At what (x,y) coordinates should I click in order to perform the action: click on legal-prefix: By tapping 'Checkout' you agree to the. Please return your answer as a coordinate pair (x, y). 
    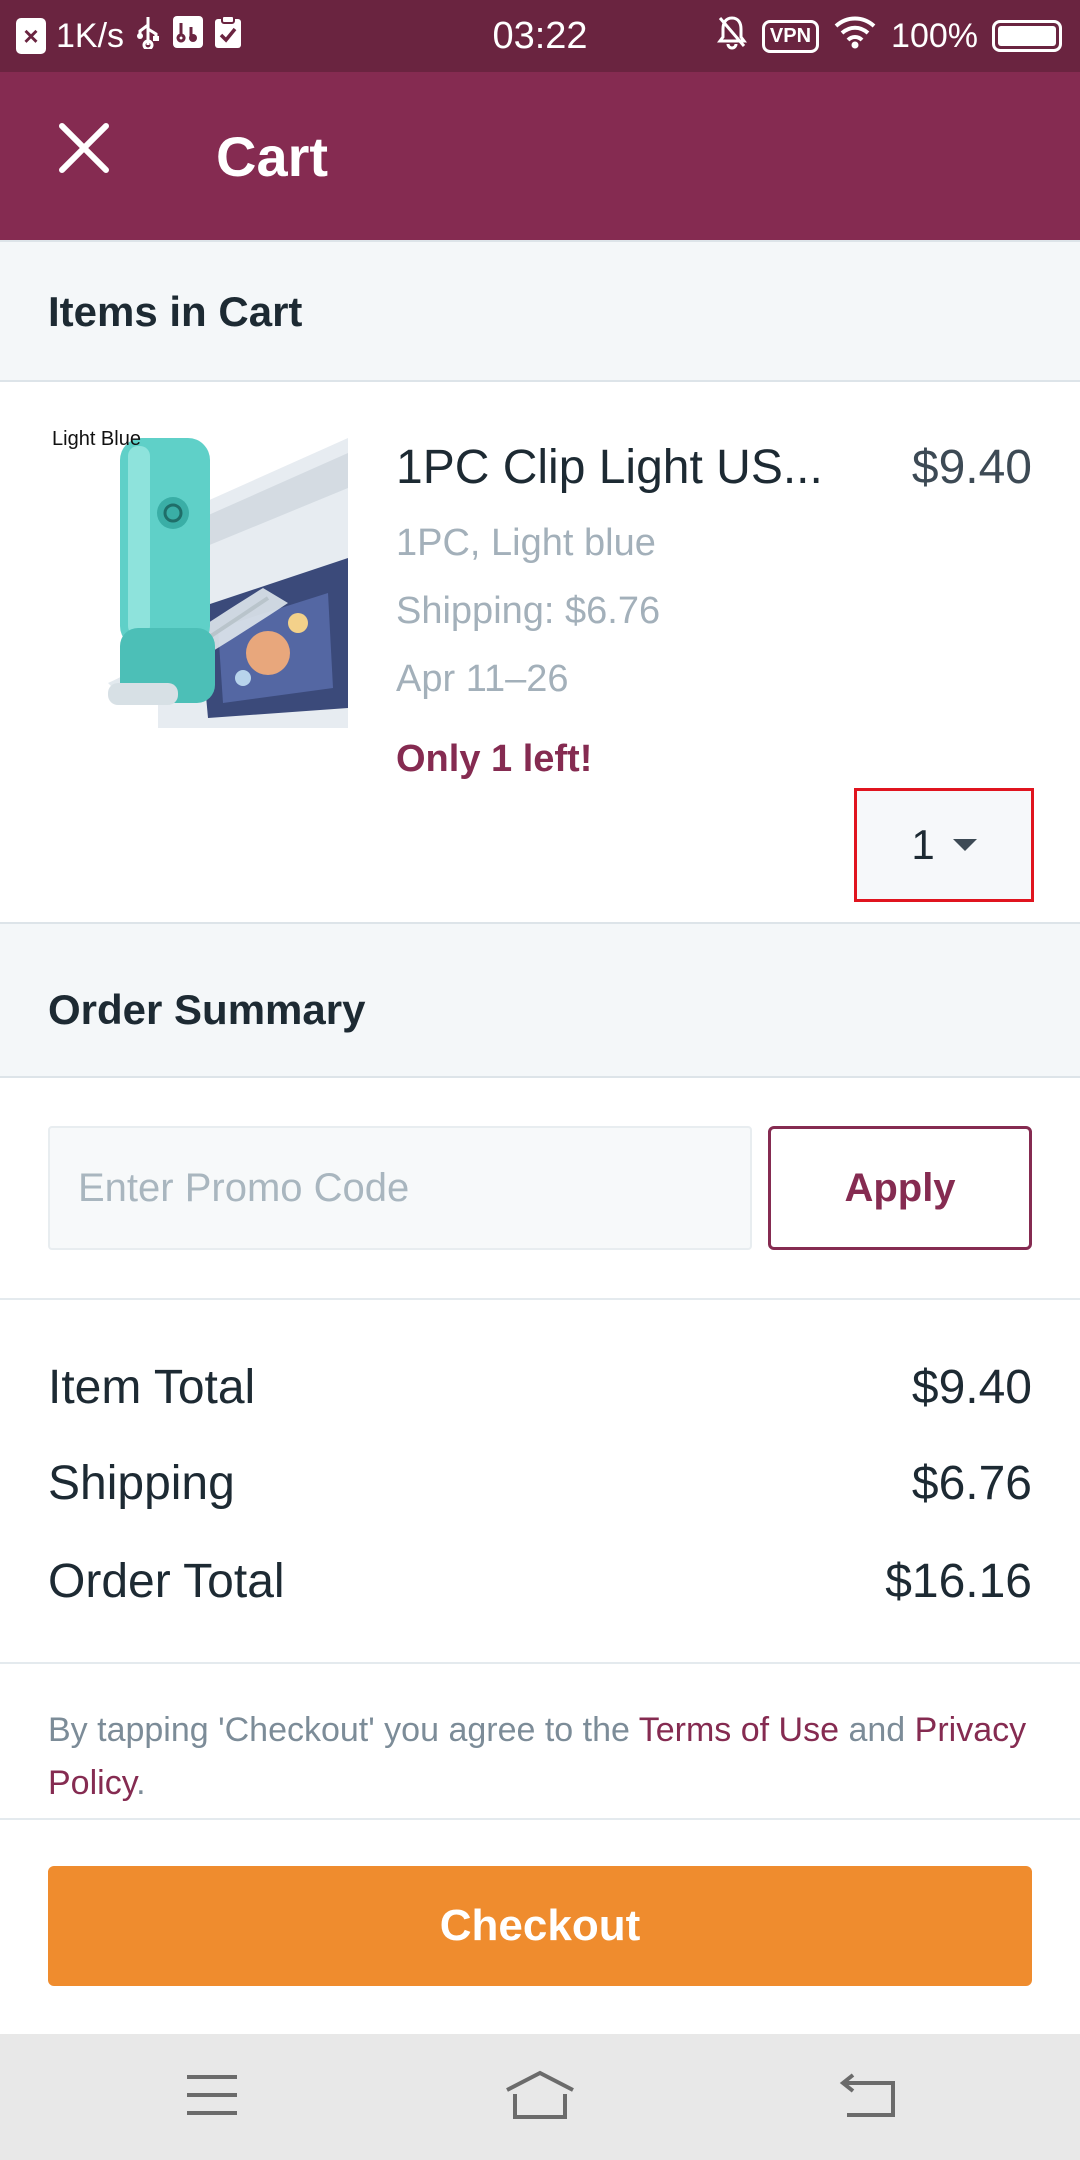
    Looking at the image, I should click on (343, 1730).